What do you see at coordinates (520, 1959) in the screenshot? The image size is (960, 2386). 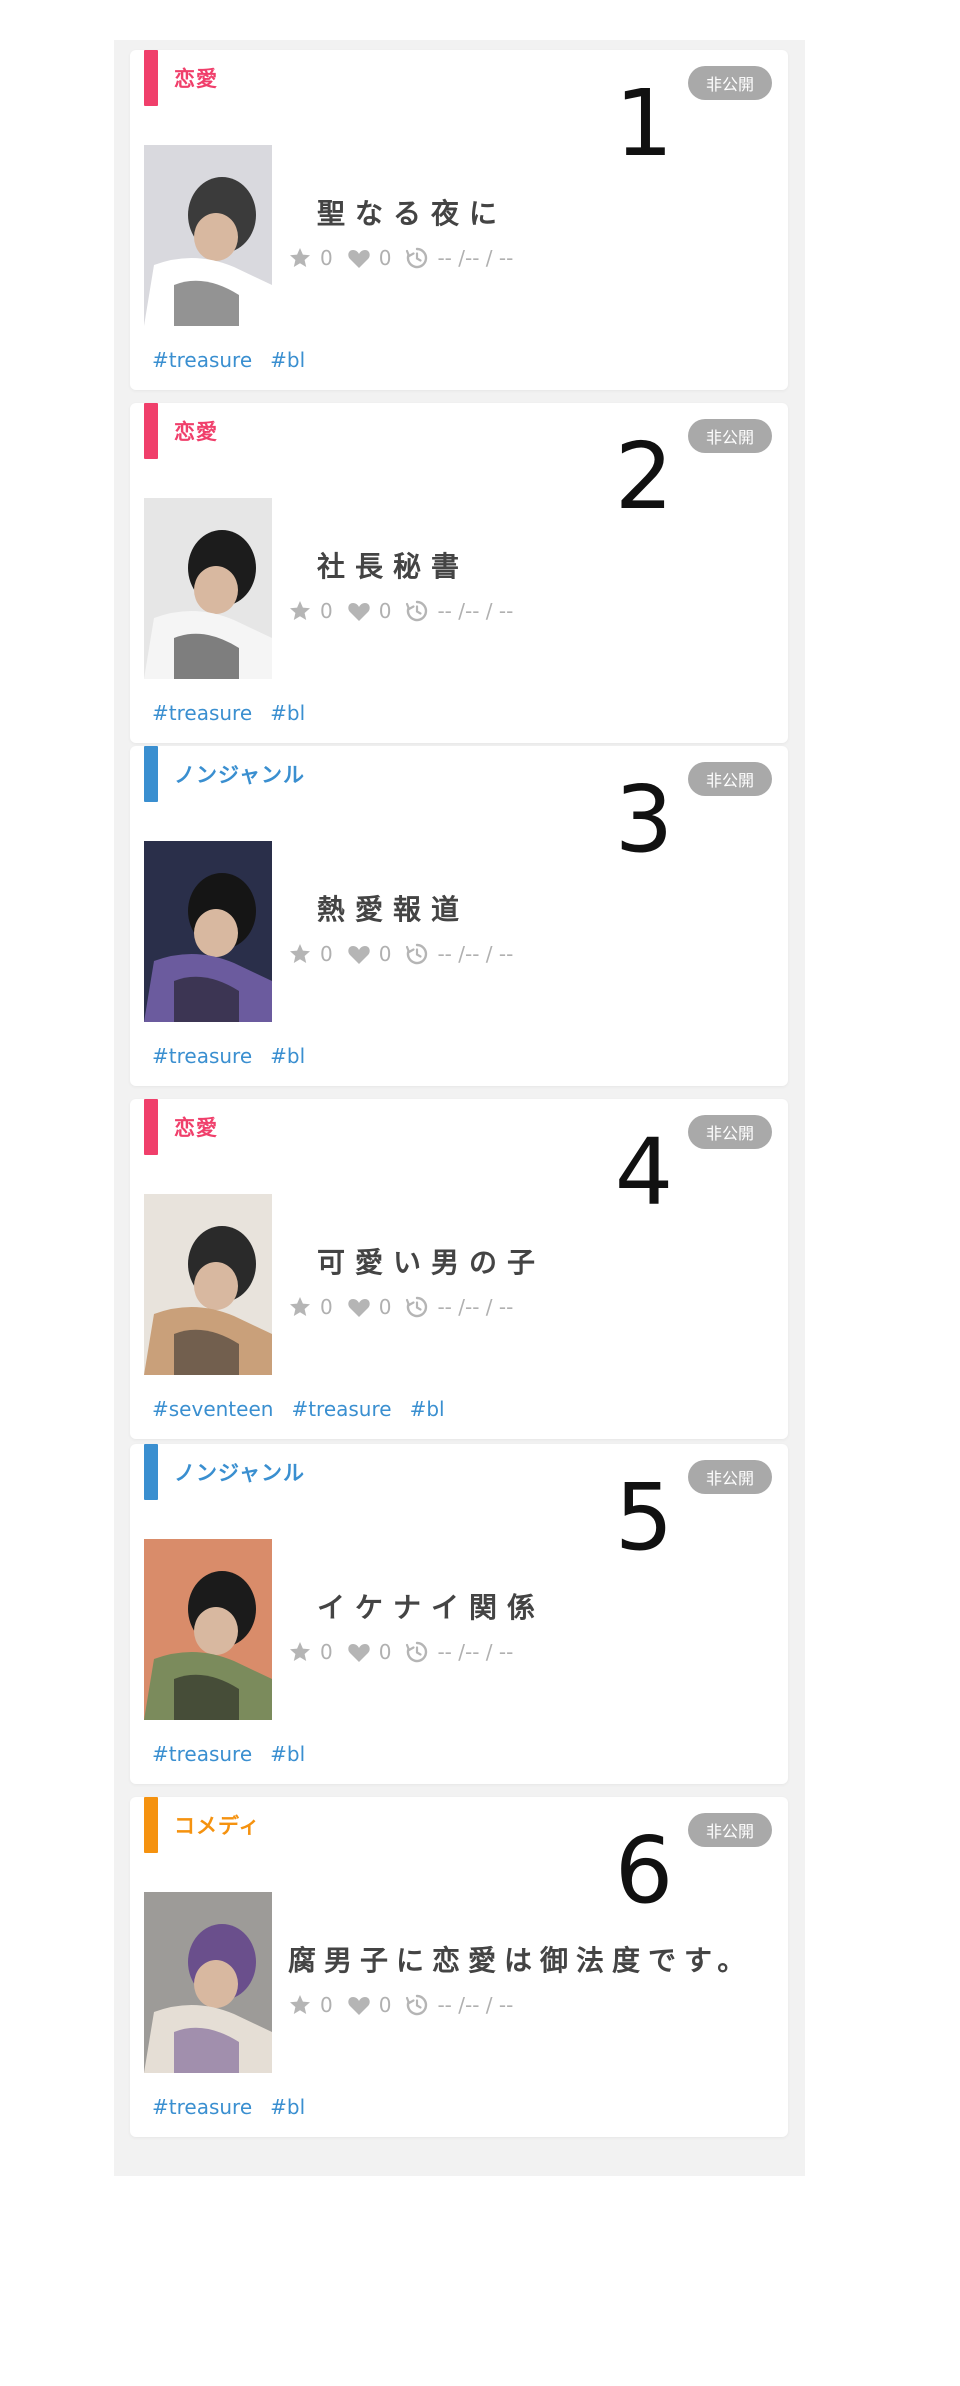 I see `story-title: 腐男子に恋愛は御法度です。` at bounding box center [520, 1959].